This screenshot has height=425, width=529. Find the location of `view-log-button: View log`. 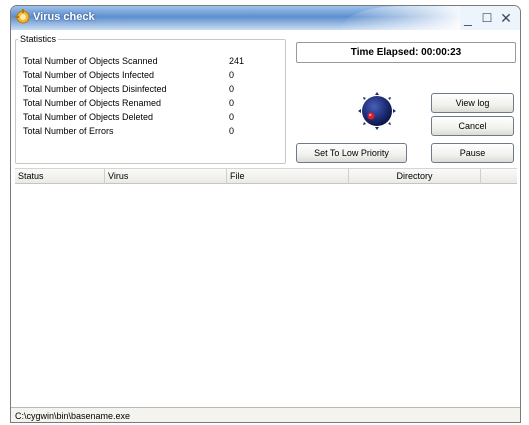

view-log-button: View log is located at coordinates (472, 103).